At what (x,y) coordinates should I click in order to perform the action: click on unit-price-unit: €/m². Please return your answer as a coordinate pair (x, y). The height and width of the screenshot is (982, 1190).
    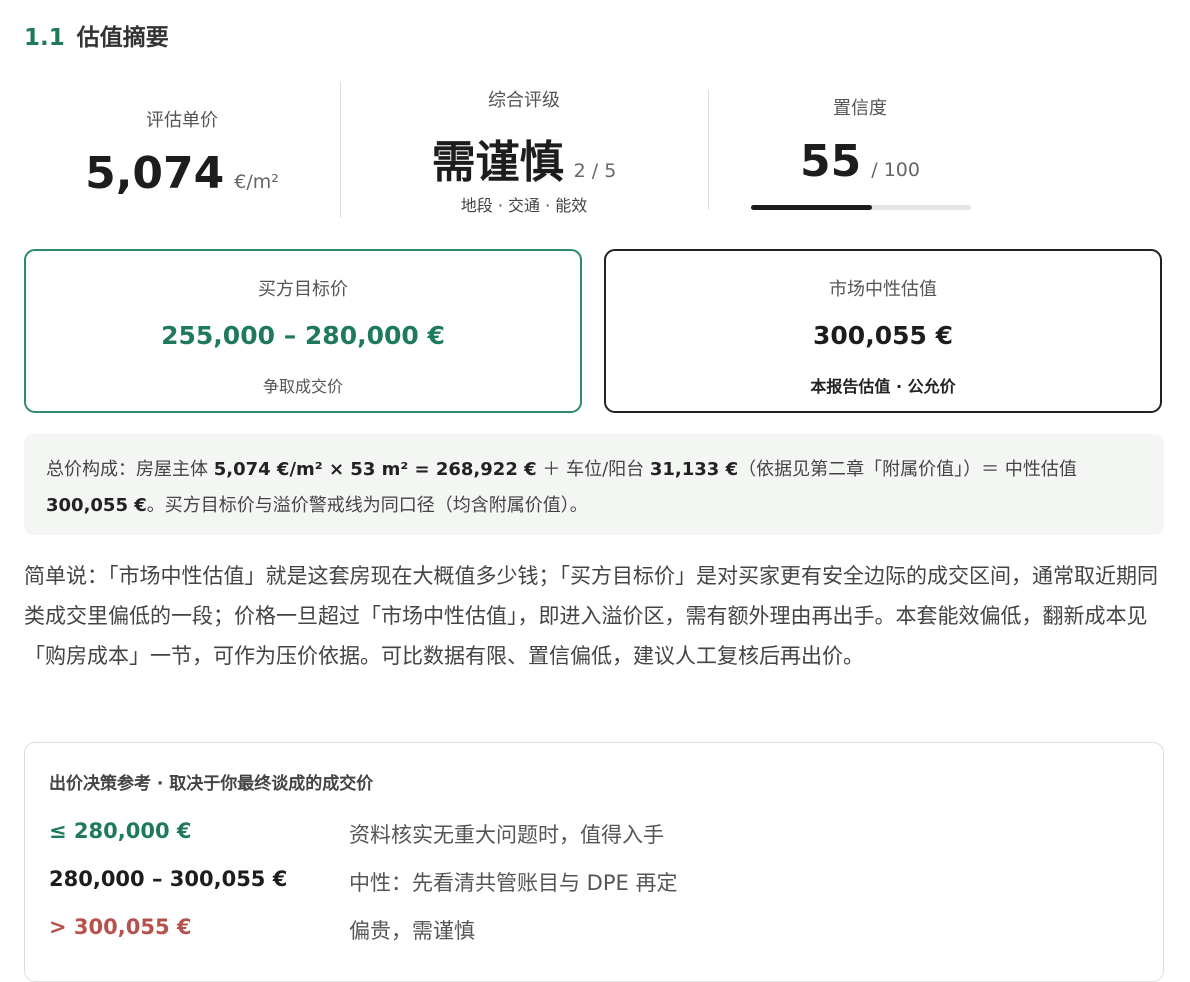
    Looking at the image, I should click on (256, 182).